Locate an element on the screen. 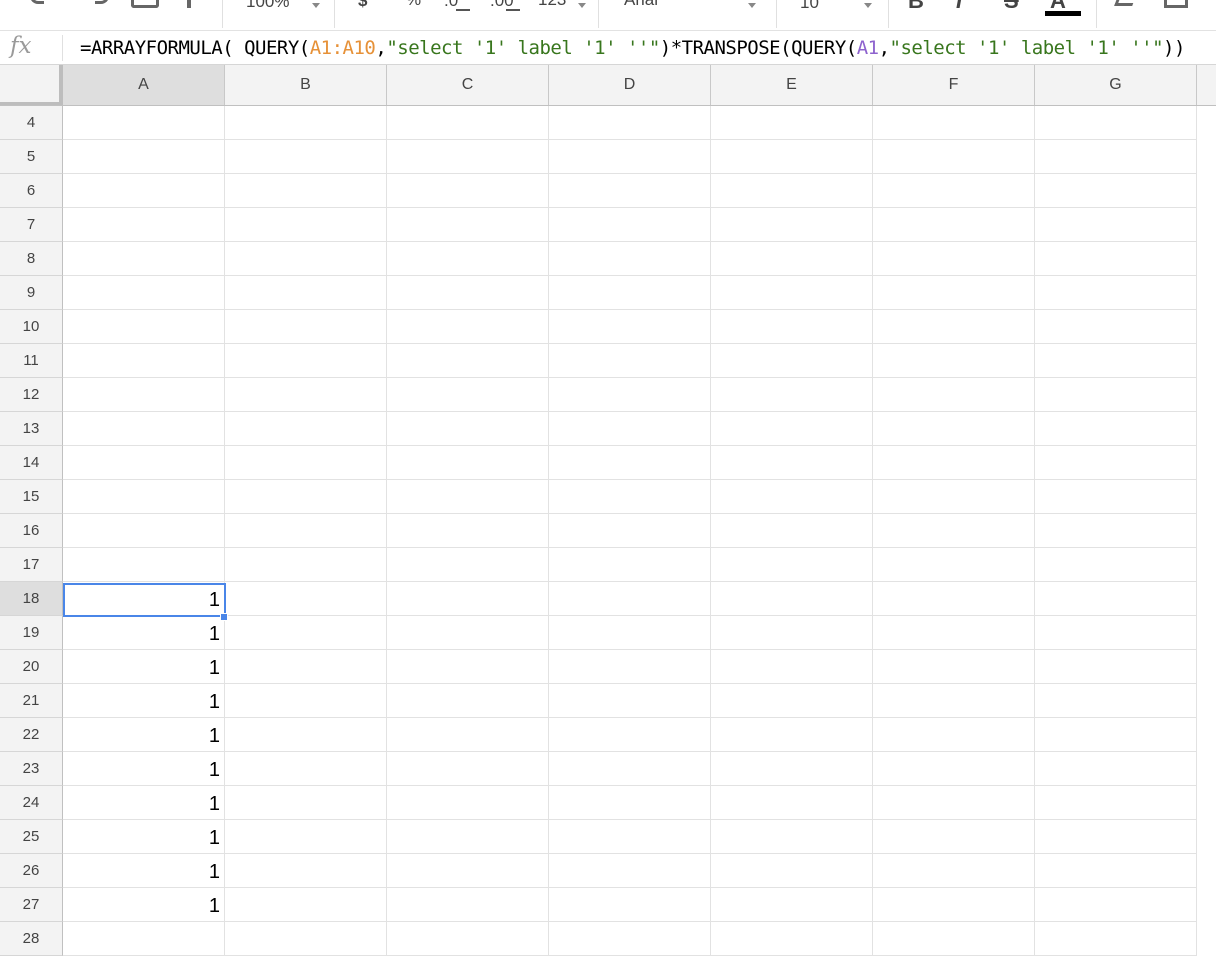 The width and height of the screenshot is (1216, 956). row-header: 19 is located at coordinates (31, 633).